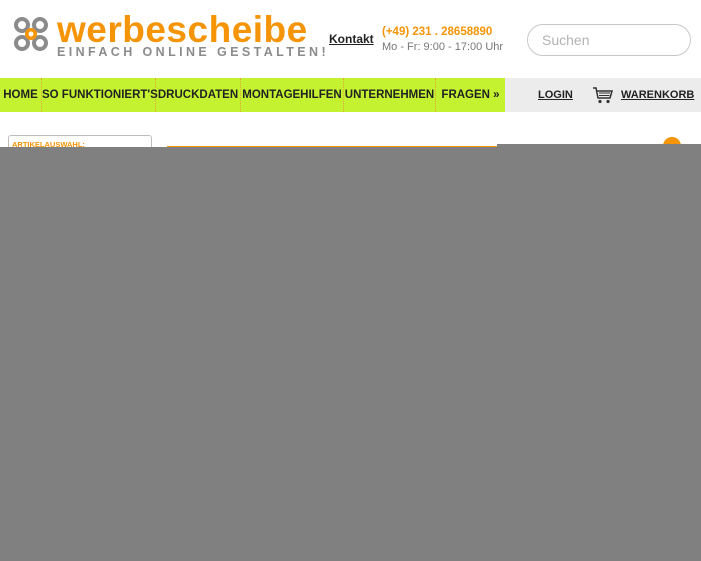  I want to click on contact-link: Kontakt, so click(351, 39).